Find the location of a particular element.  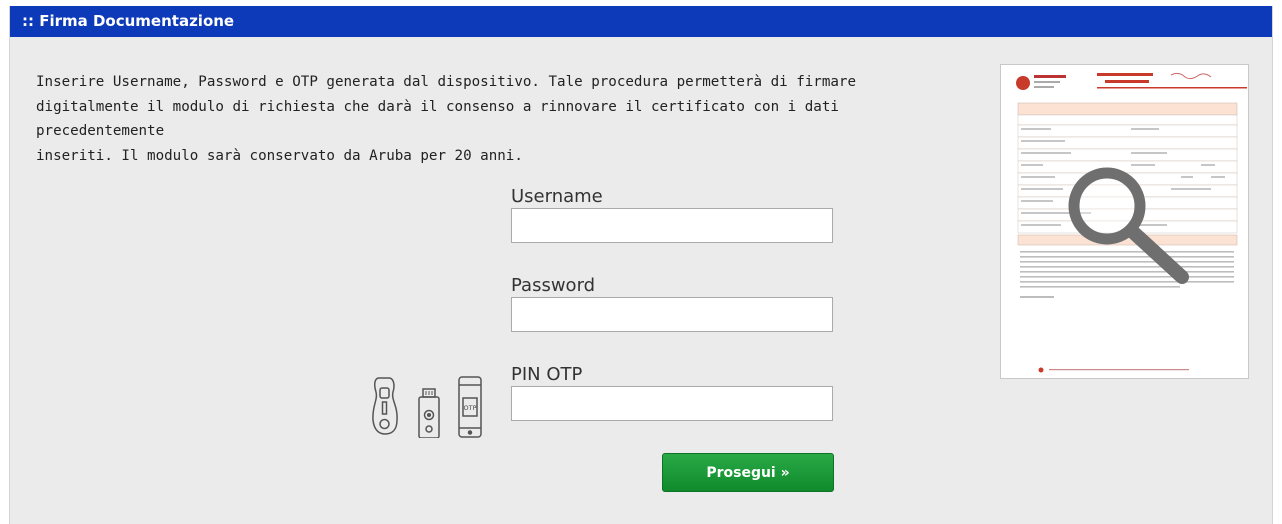

pin-otp-field is located at coordinates (672, 403).